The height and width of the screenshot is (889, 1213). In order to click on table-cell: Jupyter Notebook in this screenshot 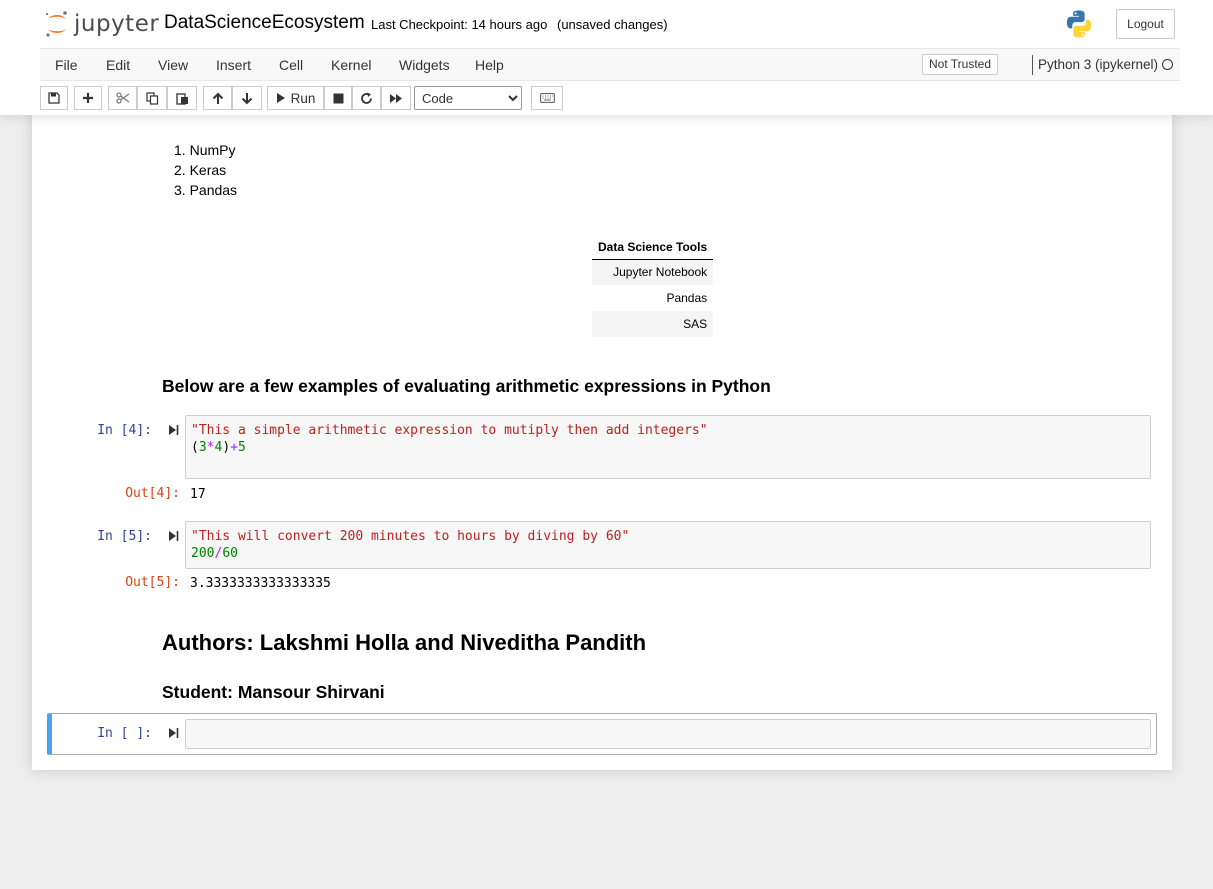, I will do `click(653, 272)`.